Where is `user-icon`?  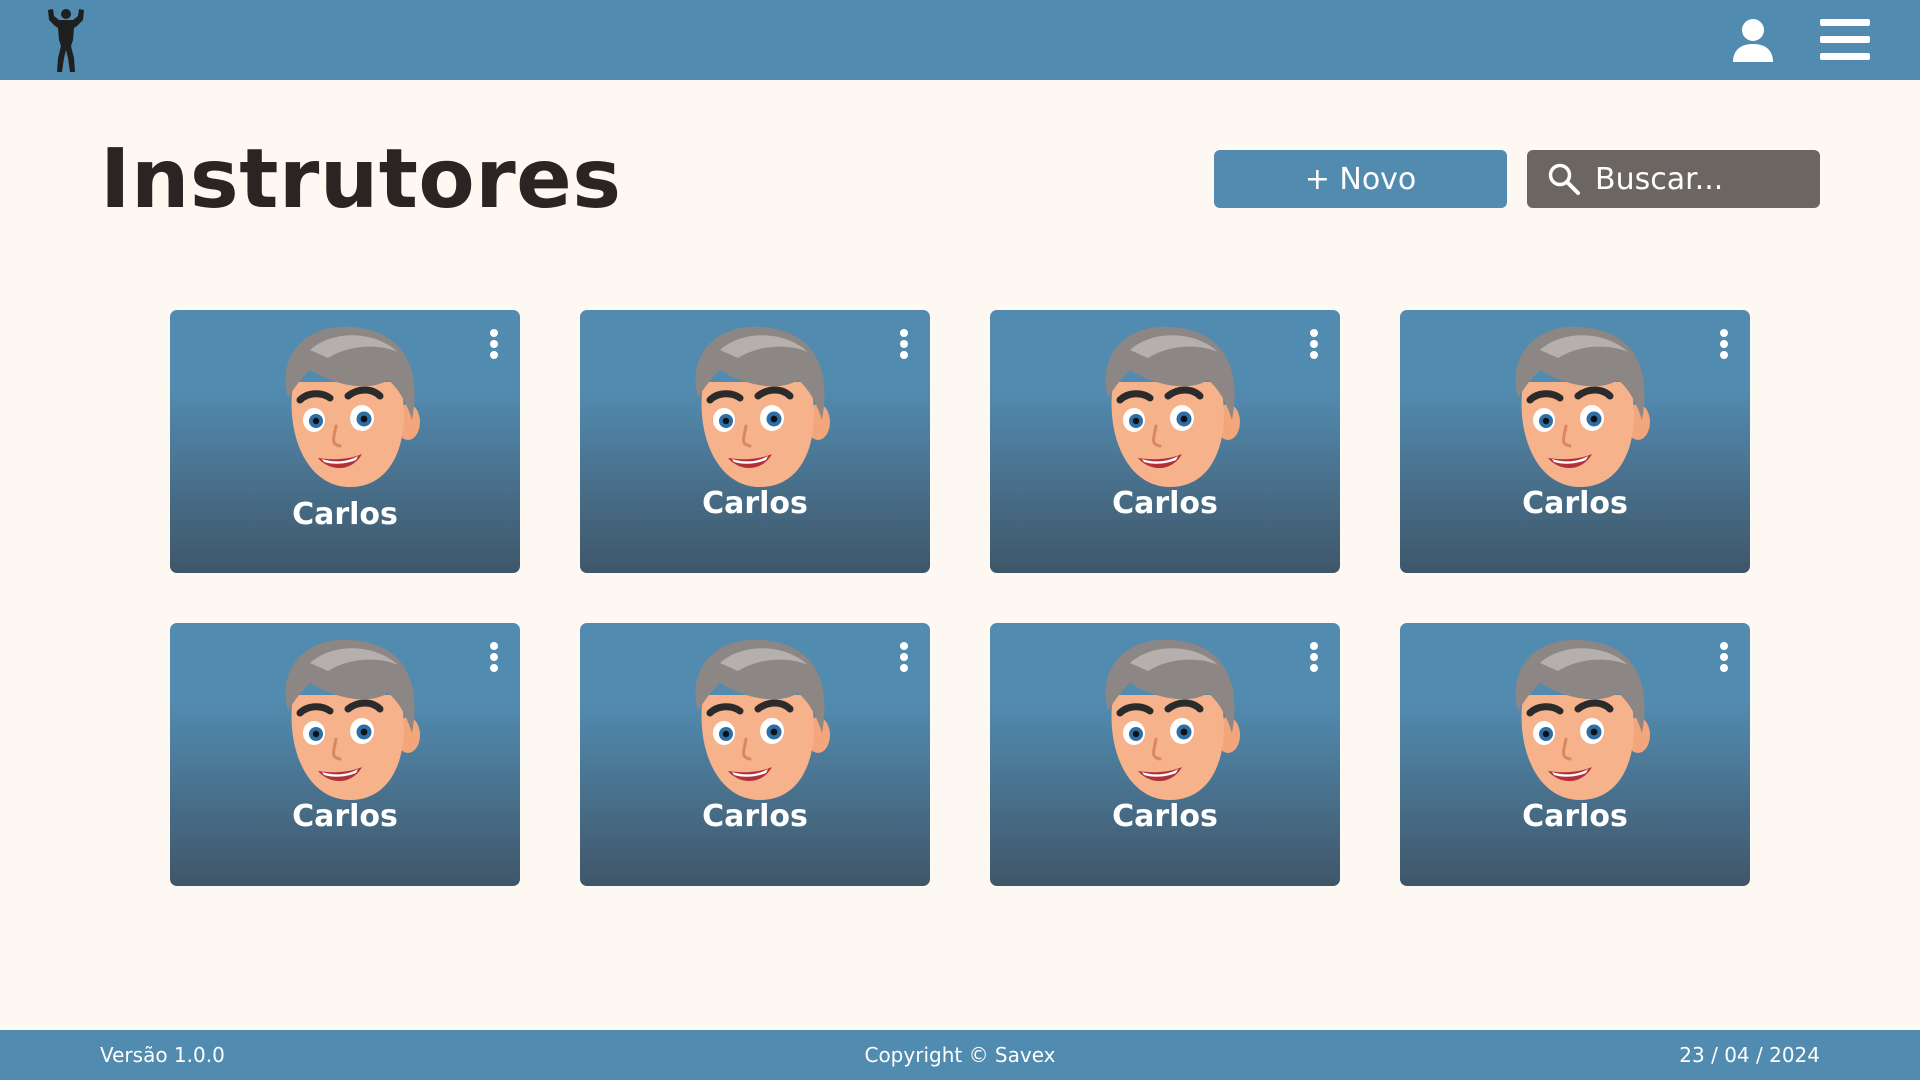 user-icon is located at coordinates (1753, 41).